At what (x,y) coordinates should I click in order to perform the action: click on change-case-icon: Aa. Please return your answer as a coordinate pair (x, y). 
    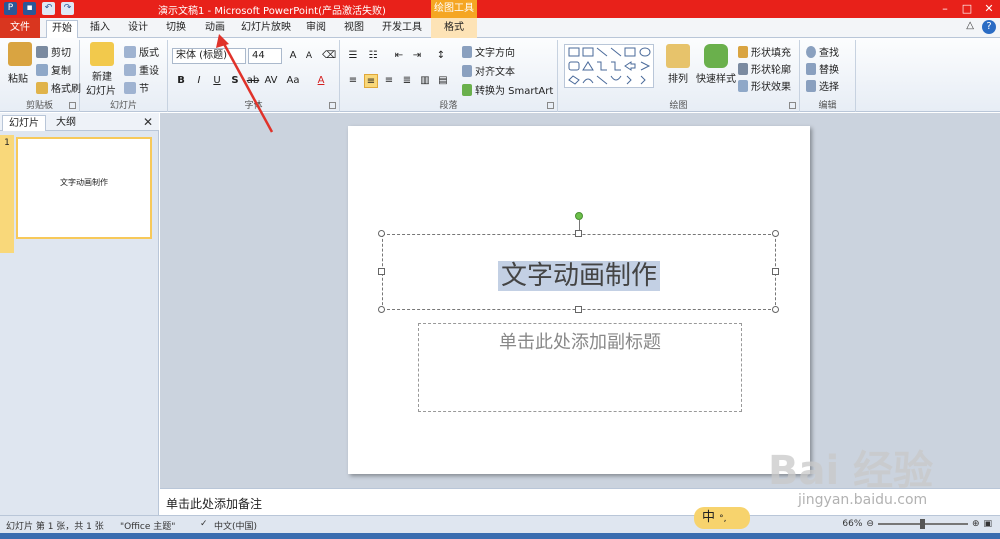
    Looking at the image, I should click on (293, 81).